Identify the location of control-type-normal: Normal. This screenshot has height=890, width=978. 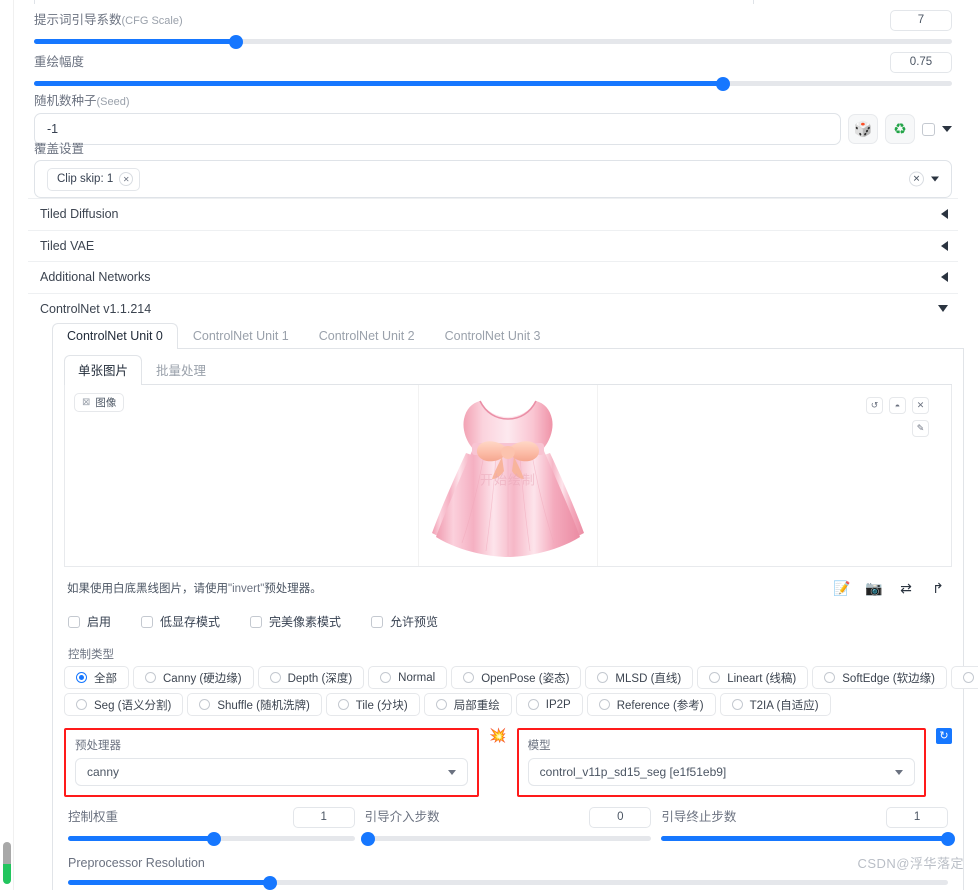
(408, 677).